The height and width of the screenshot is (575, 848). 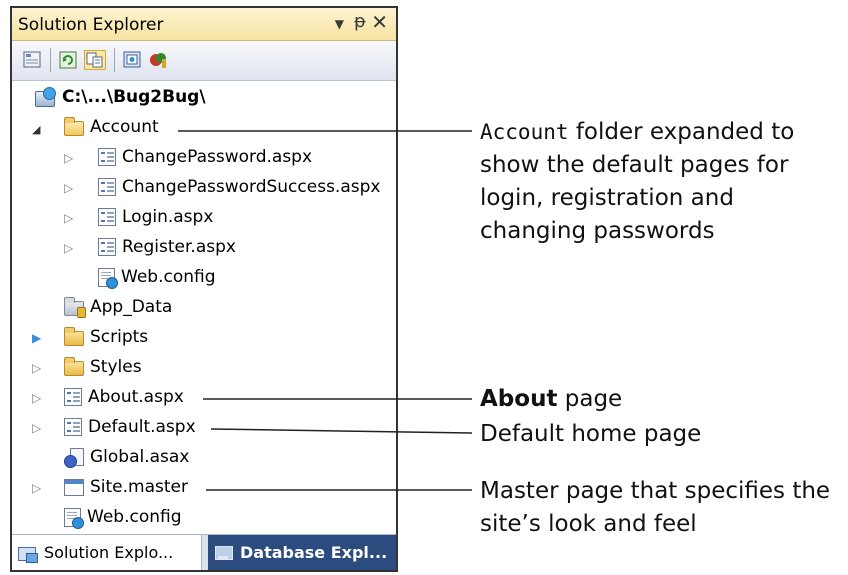 I want to click on annotation-account-code: Account, so click(x=524, y=132).